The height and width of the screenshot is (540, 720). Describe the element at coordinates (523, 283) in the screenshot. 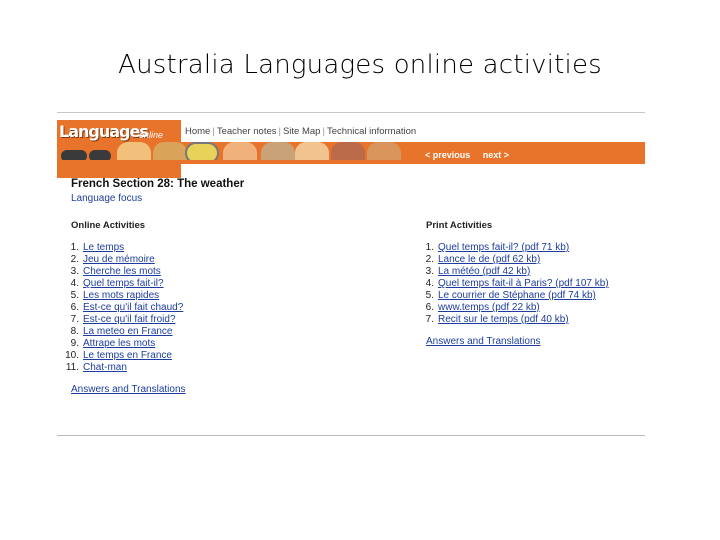

I see `activity-link: Quel temps fait-il à Paris? (pdf 107 kb)` at that location.